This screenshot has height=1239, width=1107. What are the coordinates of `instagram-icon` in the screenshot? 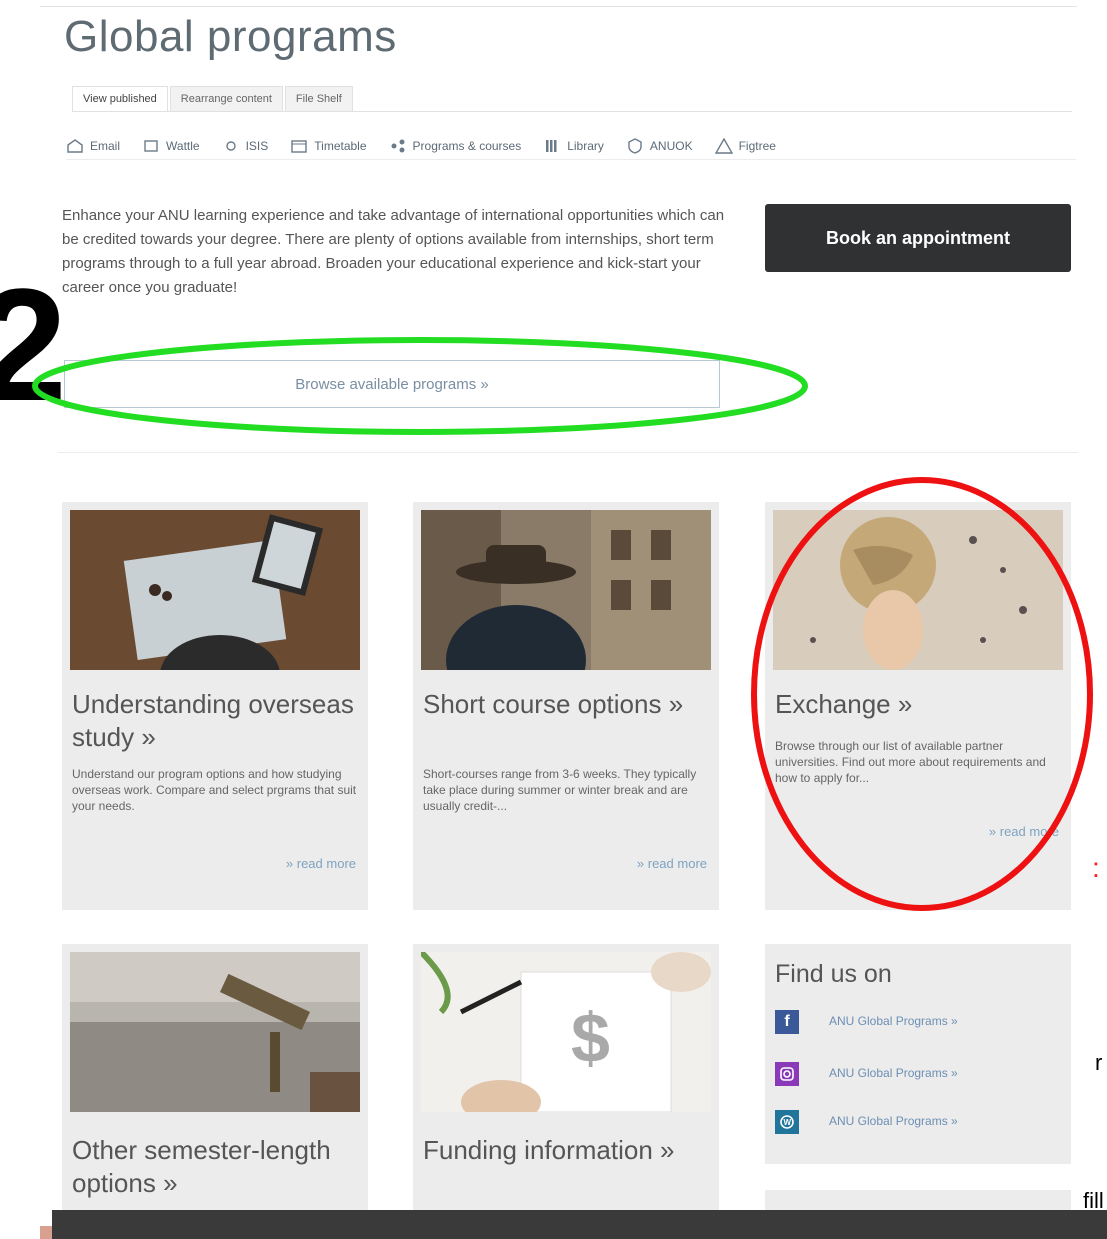 It's located at (787, 1074).